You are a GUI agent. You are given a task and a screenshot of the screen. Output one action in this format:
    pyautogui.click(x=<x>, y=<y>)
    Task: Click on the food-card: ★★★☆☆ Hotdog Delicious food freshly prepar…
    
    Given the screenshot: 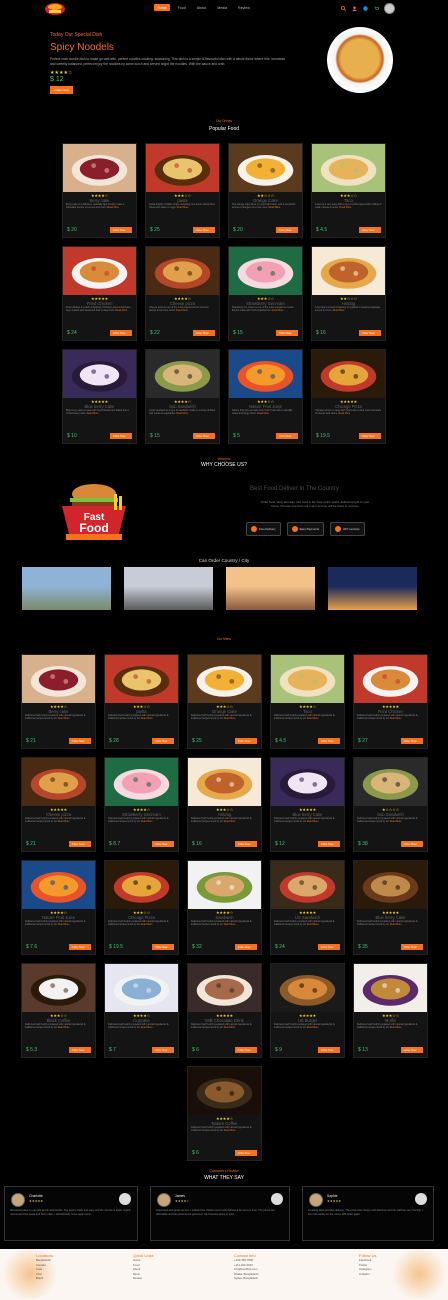 What is the action you would take?
    pyautogui.click(x=224, y=804)
    